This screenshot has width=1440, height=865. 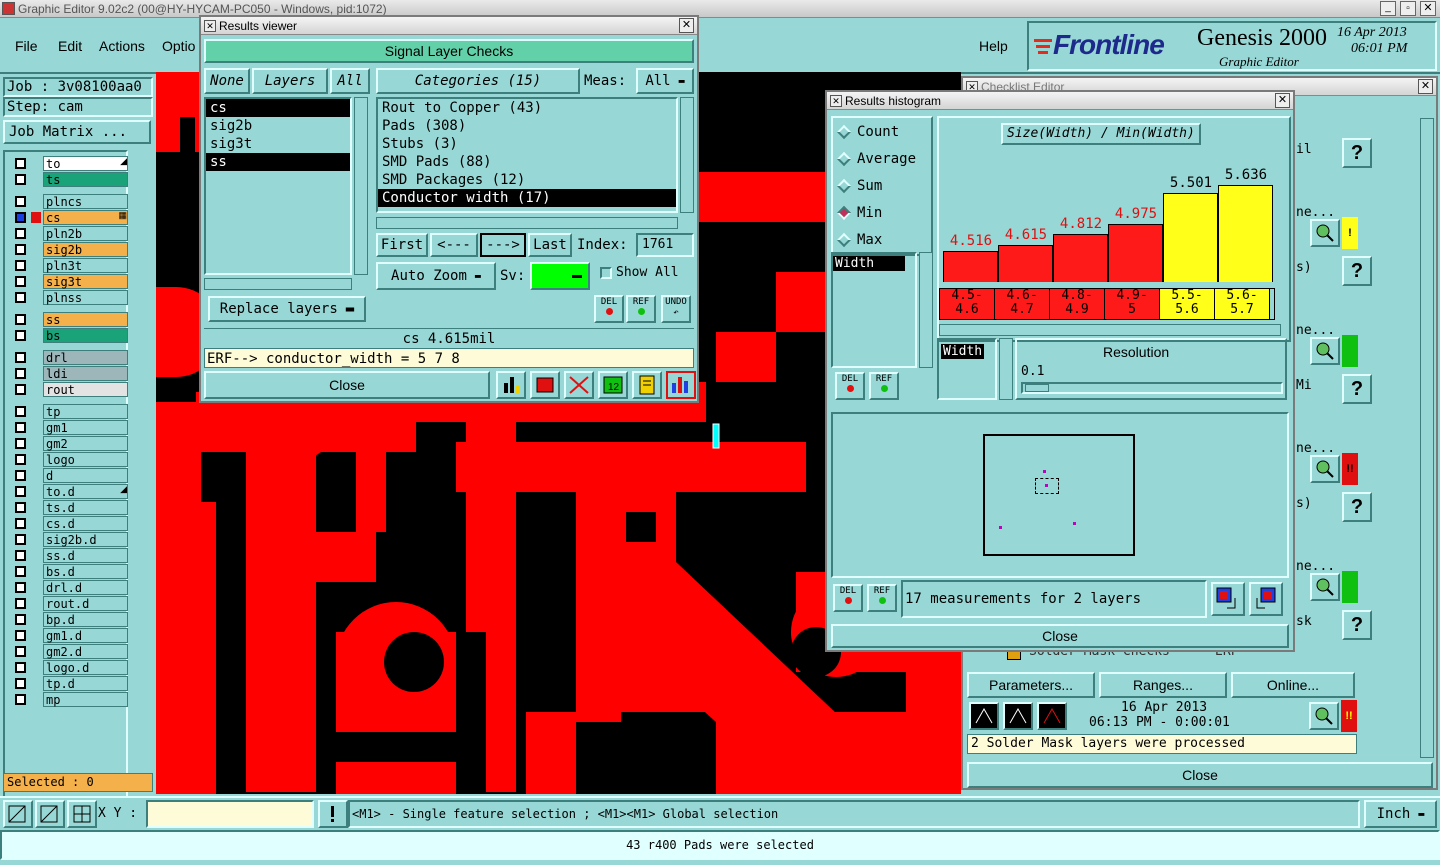 I want to click on layer-row-29: gm2.d, so click(x=70, y=651).